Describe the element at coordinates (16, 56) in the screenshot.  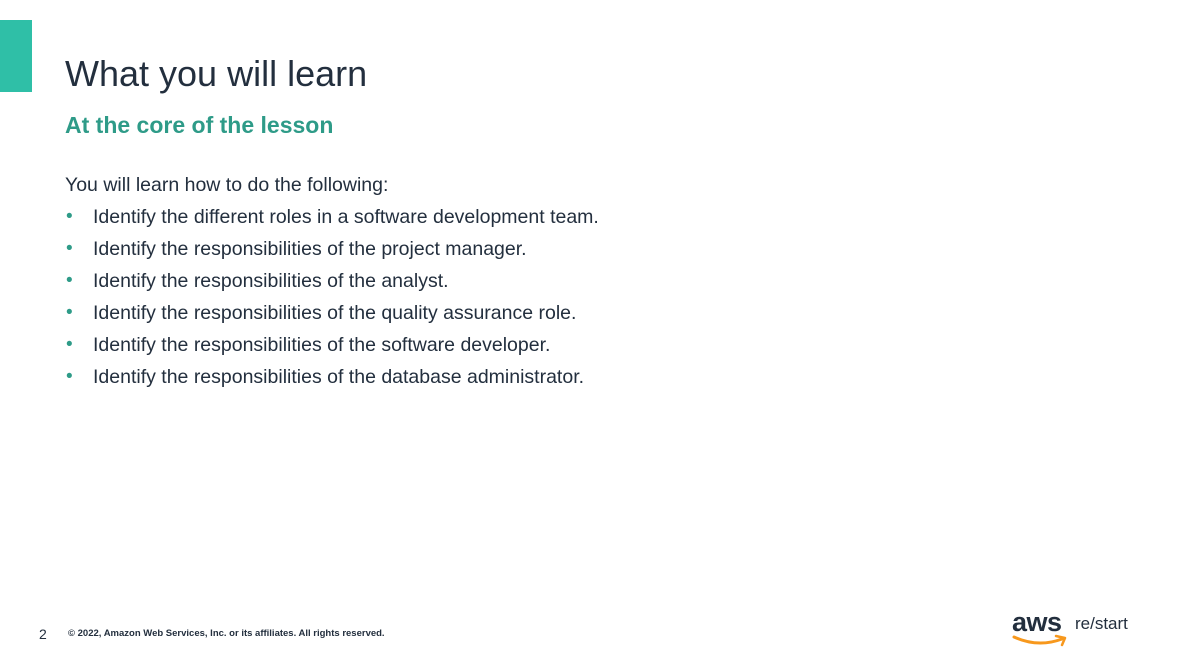
I see `title-accent-bar` at that location.